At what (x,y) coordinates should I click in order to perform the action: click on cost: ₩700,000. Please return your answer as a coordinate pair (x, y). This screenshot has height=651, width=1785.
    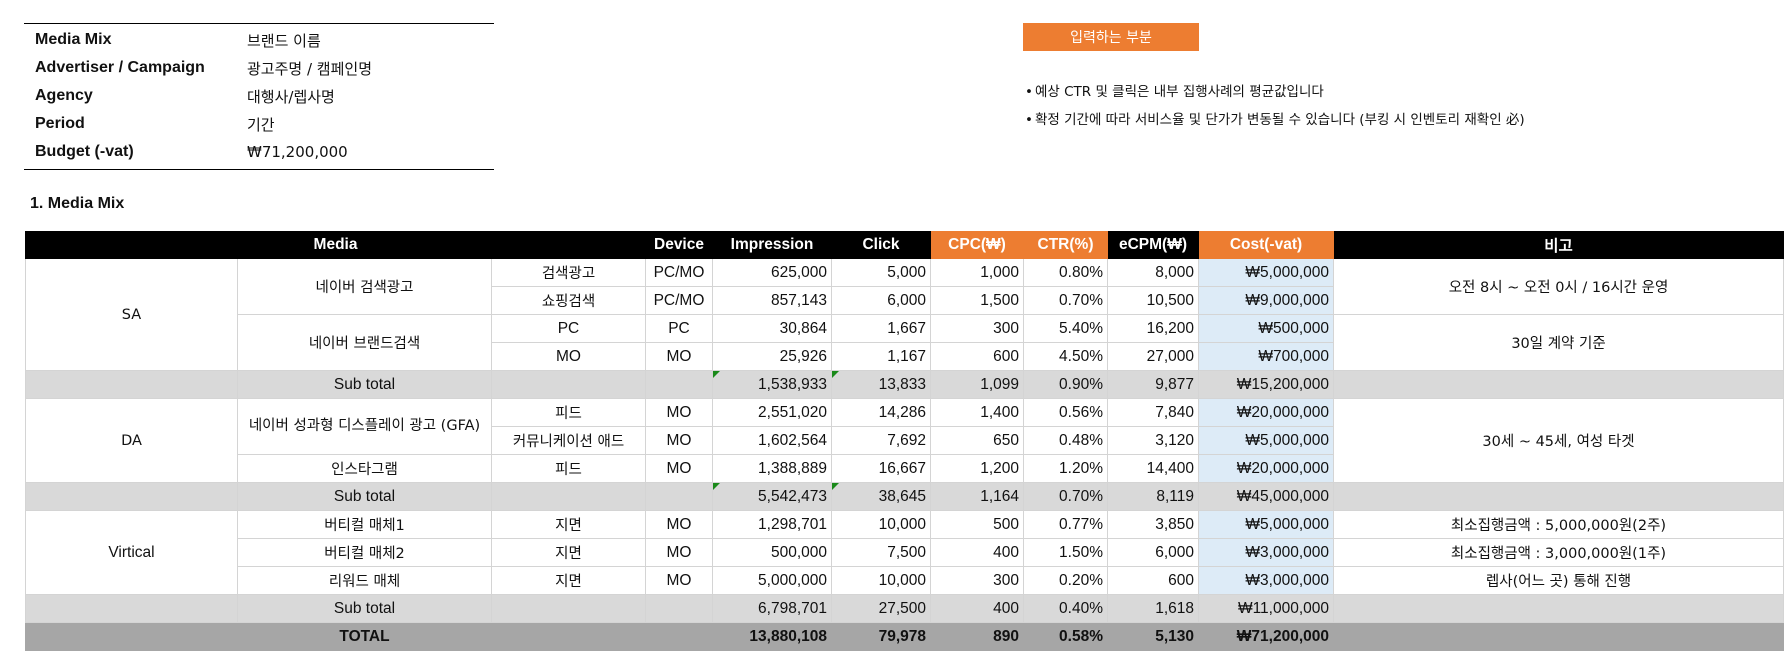
    Looking at the image, I should click on (1266, 356).